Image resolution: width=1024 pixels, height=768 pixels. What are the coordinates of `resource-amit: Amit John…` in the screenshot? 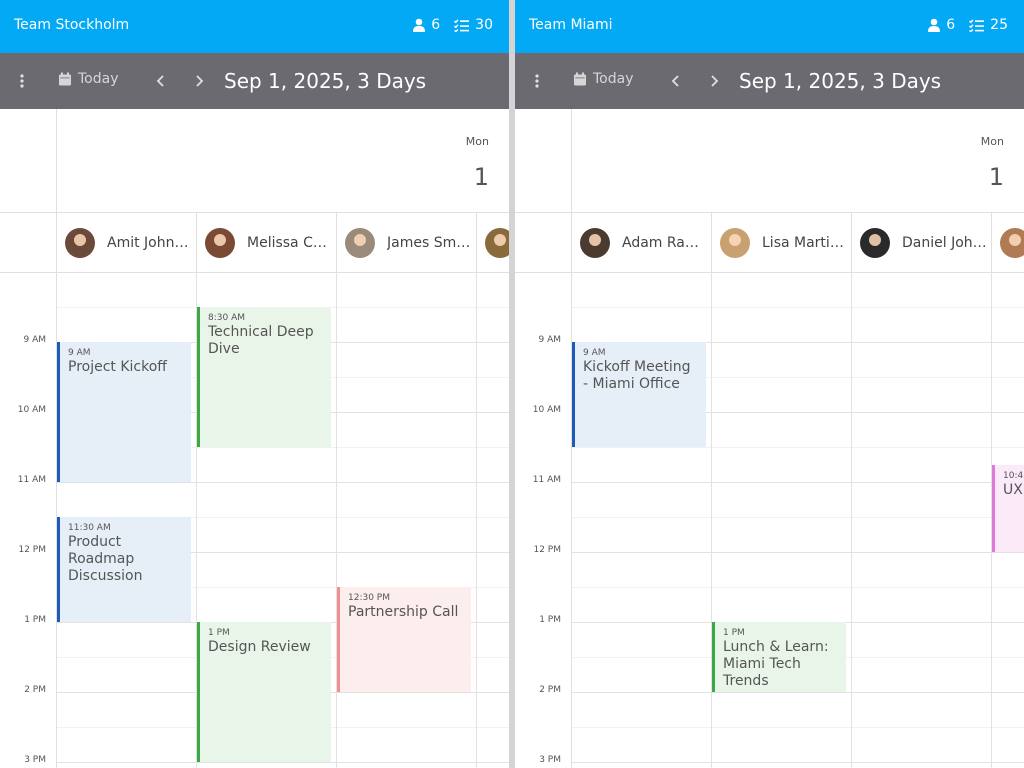 It's located at (127, 242).